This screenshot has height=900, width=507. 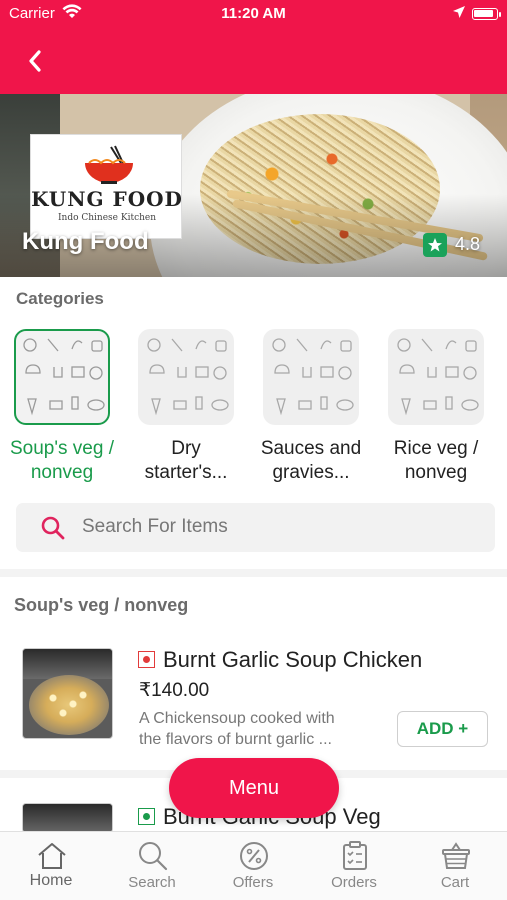 I want to click on section-divider, so click(x=253, y=573).